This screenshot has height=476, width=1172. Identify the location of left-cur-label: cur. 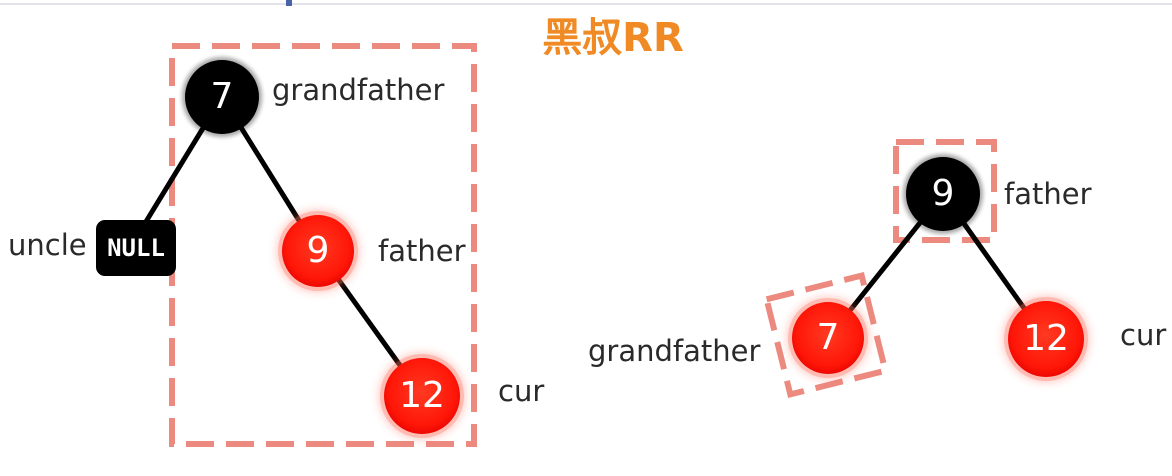
(521, 391).